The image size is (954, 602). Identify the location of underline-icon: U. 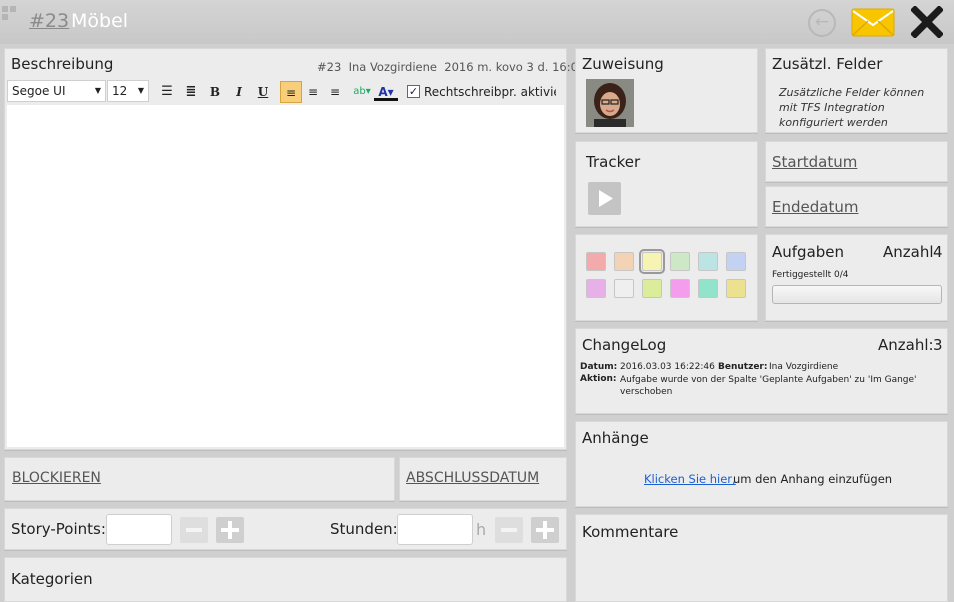
(263, 92).